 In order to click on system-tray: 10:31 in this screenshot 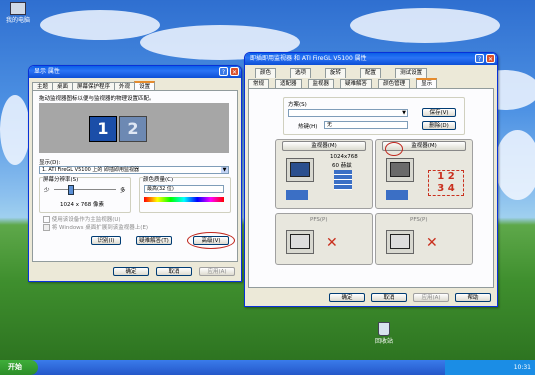, I will do `click(490, 367)`.